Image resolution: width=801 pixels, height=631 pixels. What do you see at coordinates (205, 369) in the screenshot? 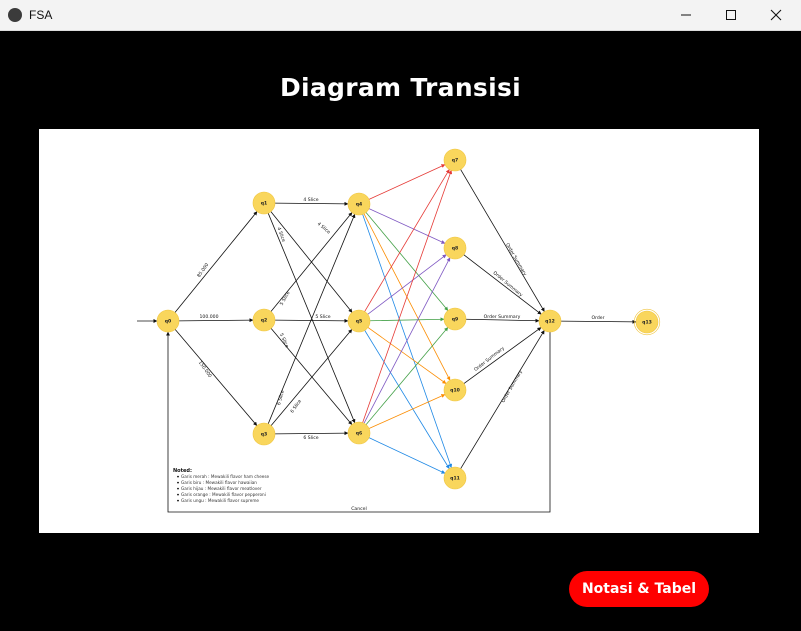
I see `label-q0-q3: 150.000` at bounding box center [205, 369].